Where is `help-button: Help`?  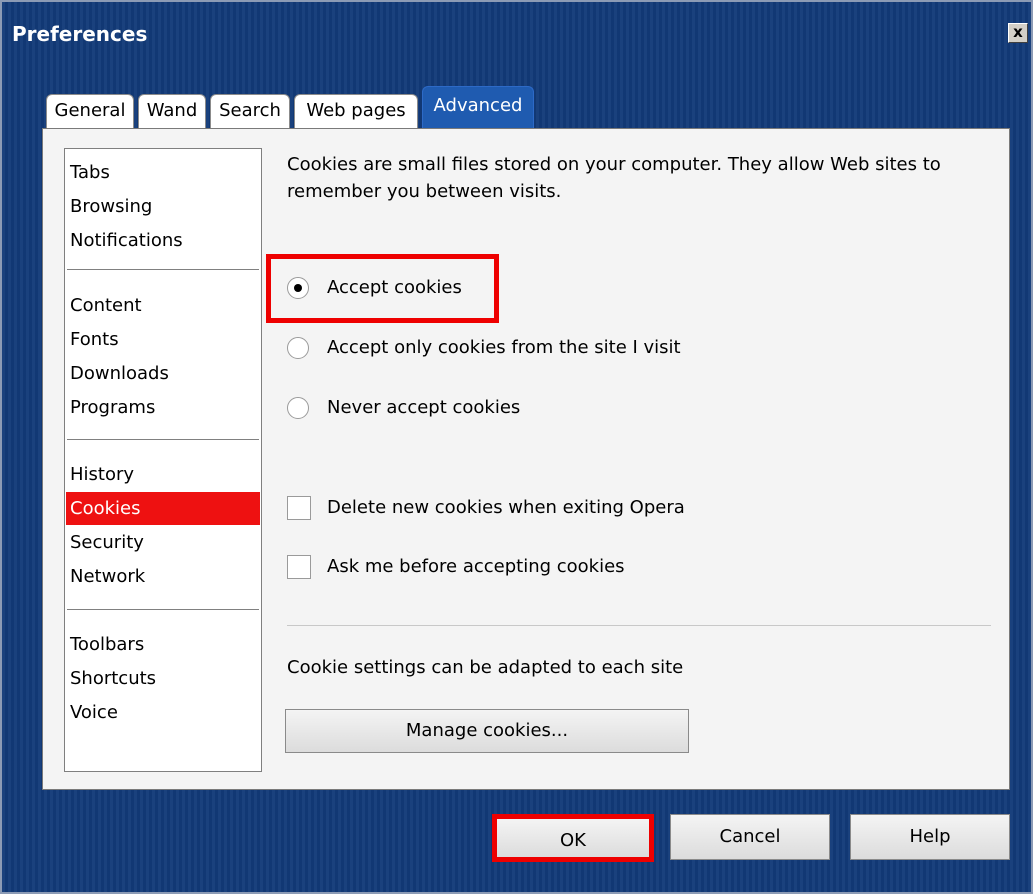
help-button: Help is located at coordinates (930, 837).